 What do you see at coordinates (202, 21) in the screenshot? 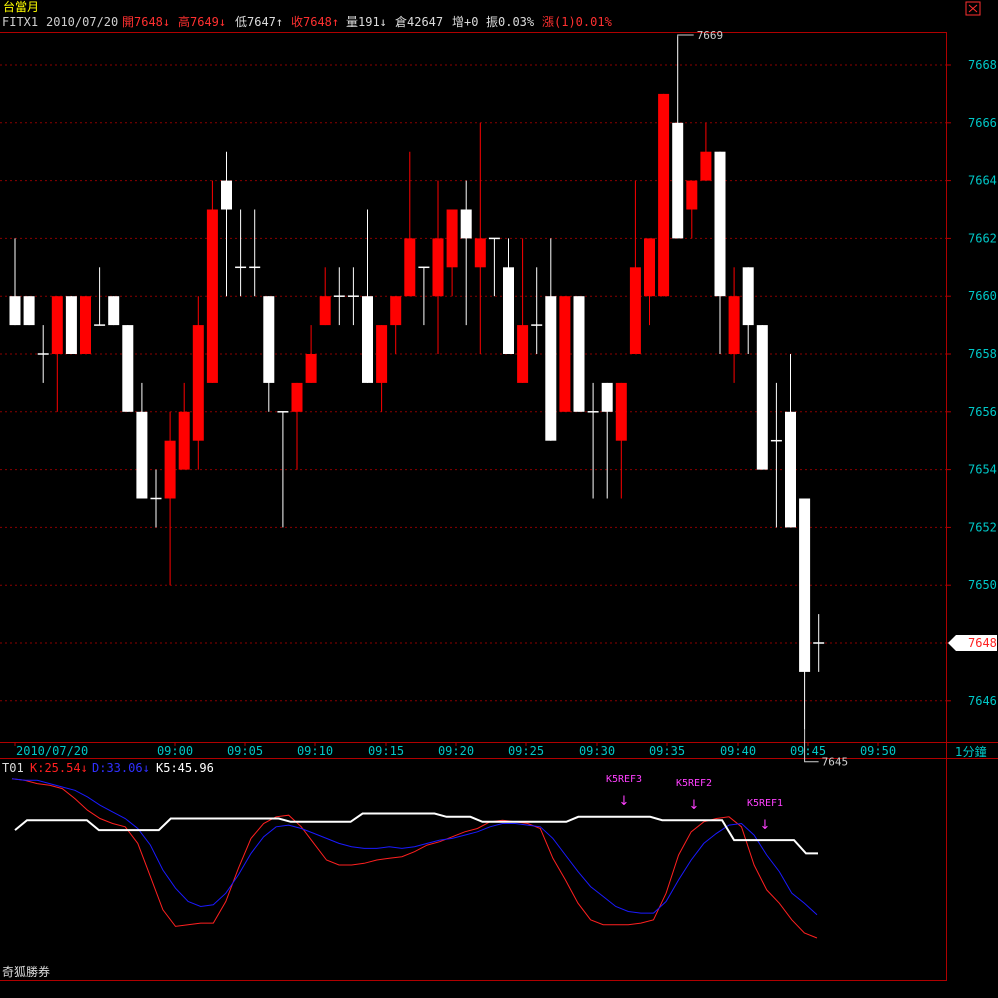
I see `high-label: 高7649↓` at bounding box center [202, 21].